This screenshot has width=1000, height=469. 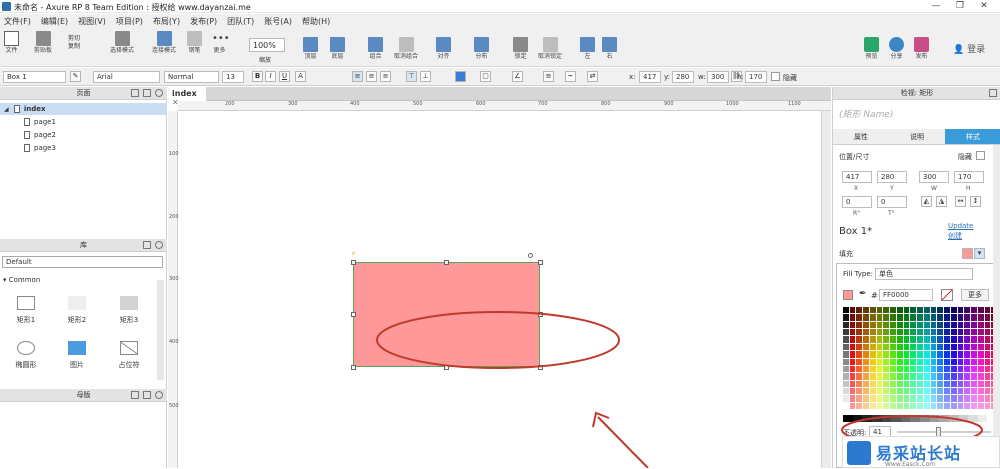 I want to click on page-tree-page3: page3, so click(x=83, y=148).